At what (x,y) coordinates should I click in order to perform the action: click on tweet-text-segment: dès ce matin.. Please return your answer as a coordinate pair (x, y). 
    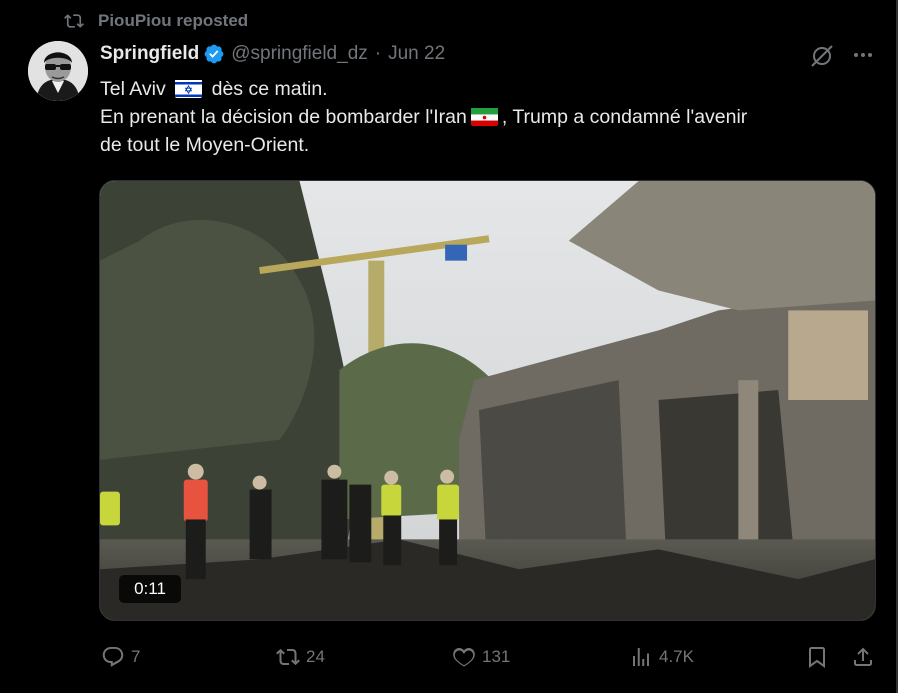
    Looking at the image, I should click on (269, 89).